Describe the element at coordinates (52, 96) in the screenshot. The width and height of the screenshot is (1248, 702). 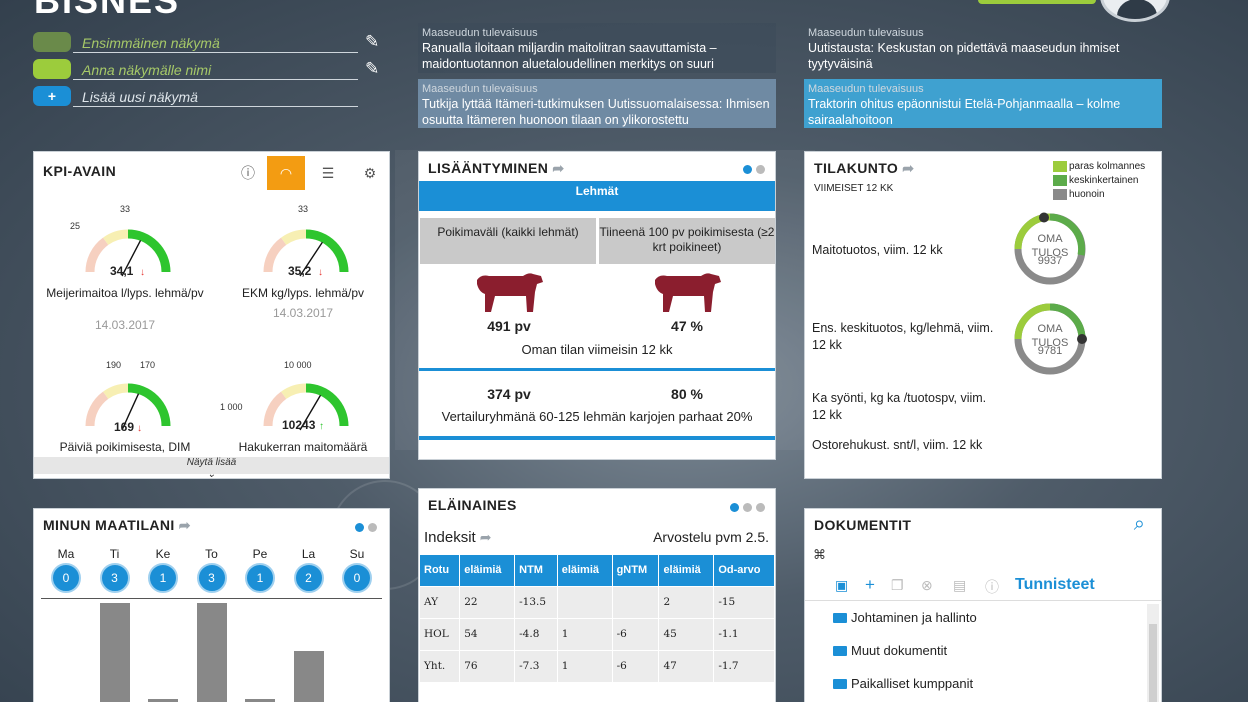
I see `plus-icon: +` at that location.